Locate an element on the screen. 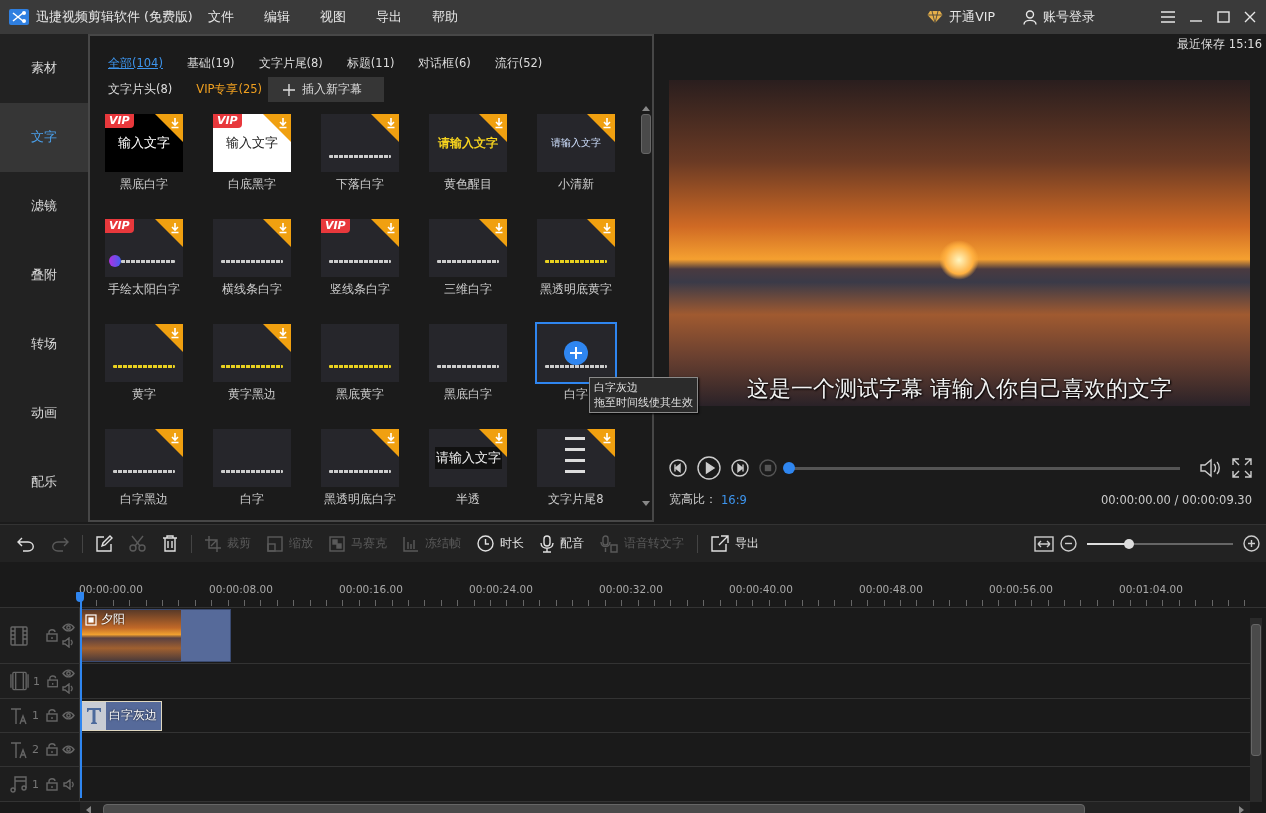 This screenshot has width=1266, height=813. toolbar-button: 导出 is located at coordinates (735, 543).